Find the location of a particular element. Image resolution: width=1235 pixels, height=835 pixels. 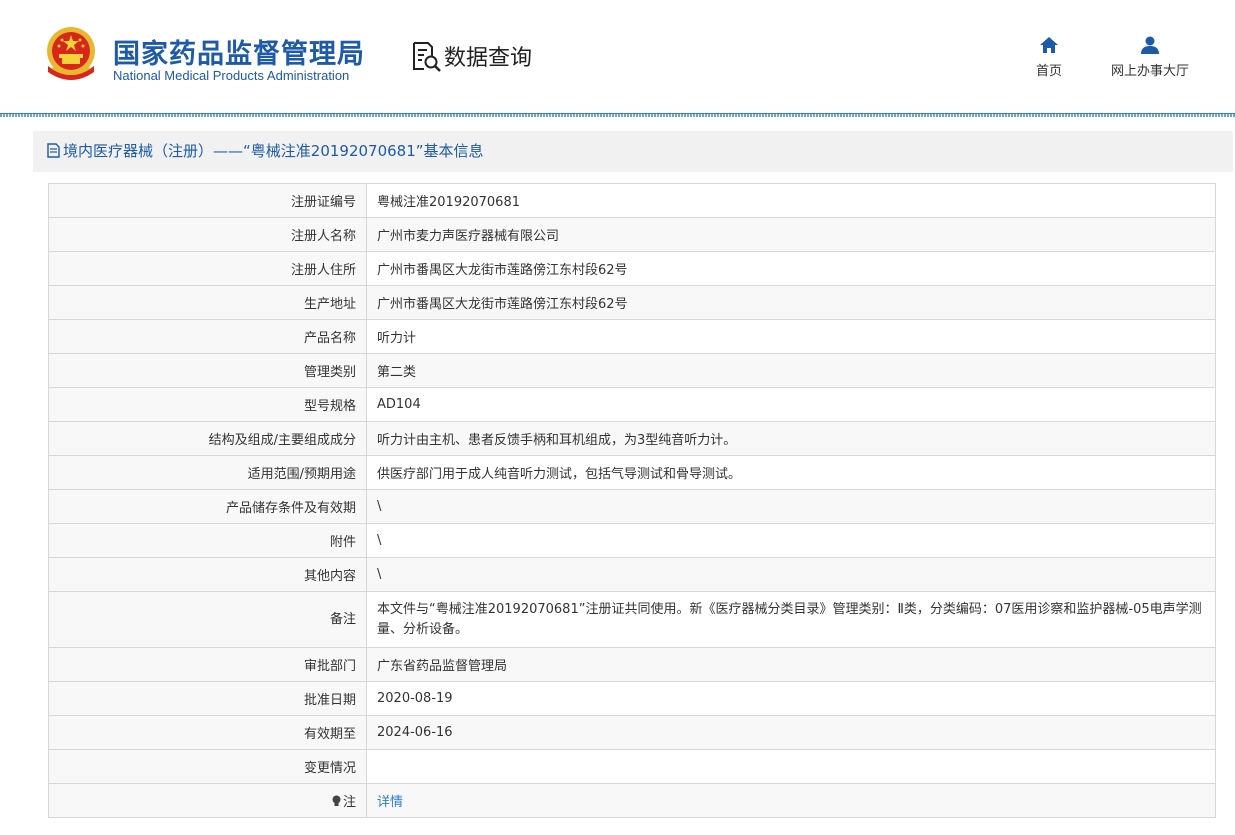

field-label: 适用范围/预期用途 is located at coordinates (207, 472).